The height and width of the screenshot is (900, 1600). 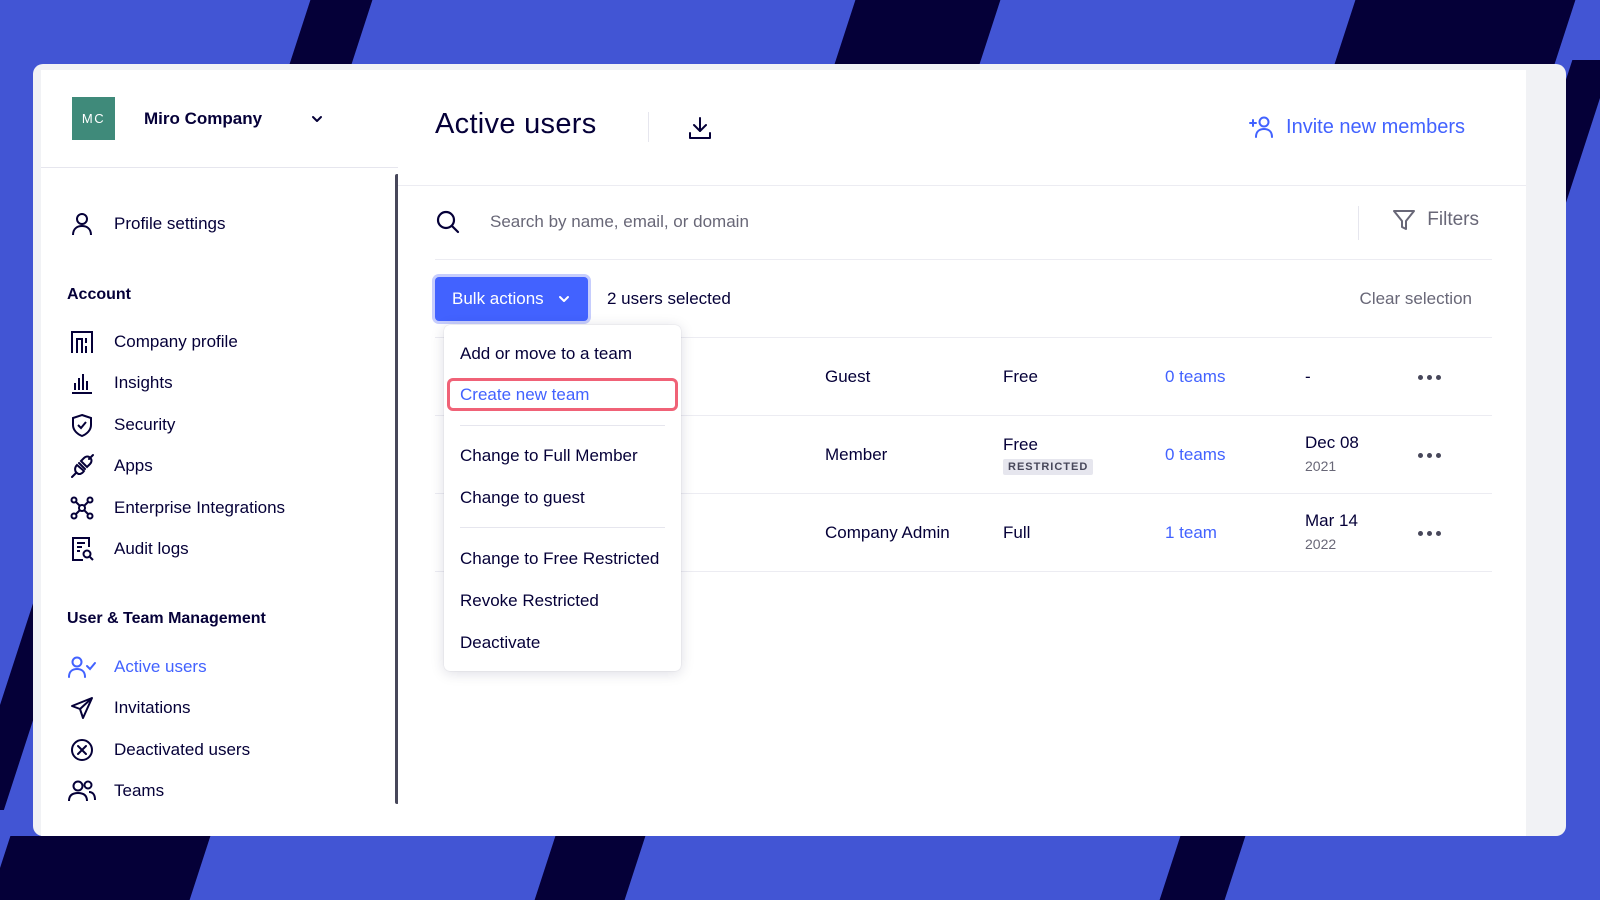 I want to click on bulk-actions-button: Bulk actions, so click(x=511, y=299).